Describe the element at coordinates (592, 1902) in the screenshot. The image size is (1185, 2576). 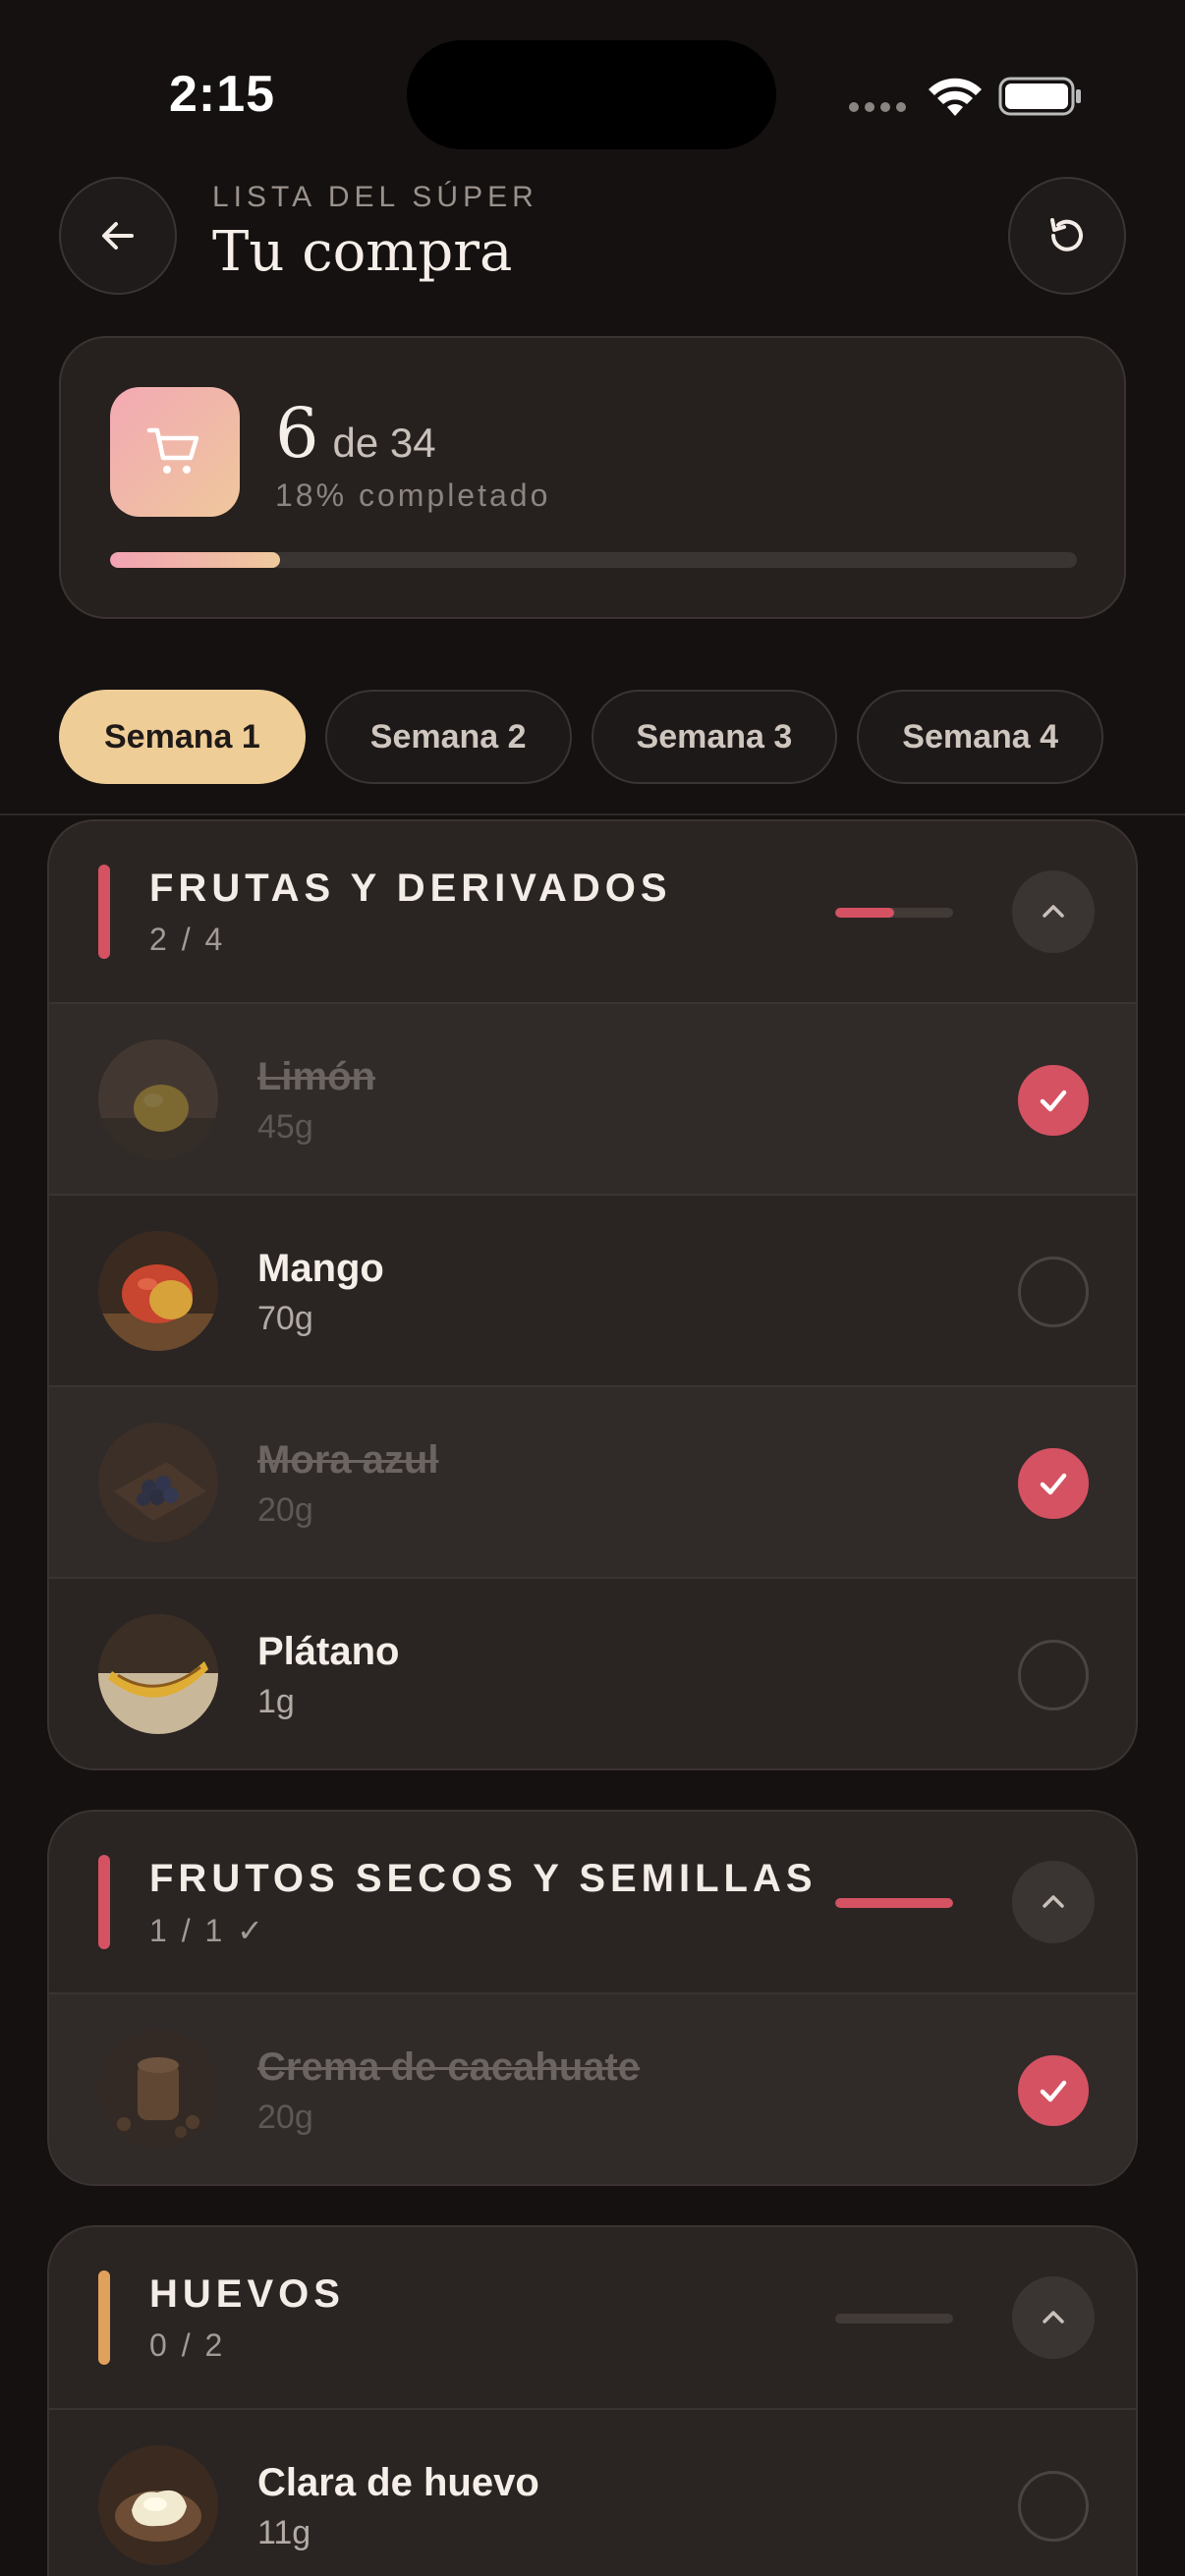
I see `category-header: FRUTOS SECOS Y SEMILLAS 1 / 1 ✓` at that location.